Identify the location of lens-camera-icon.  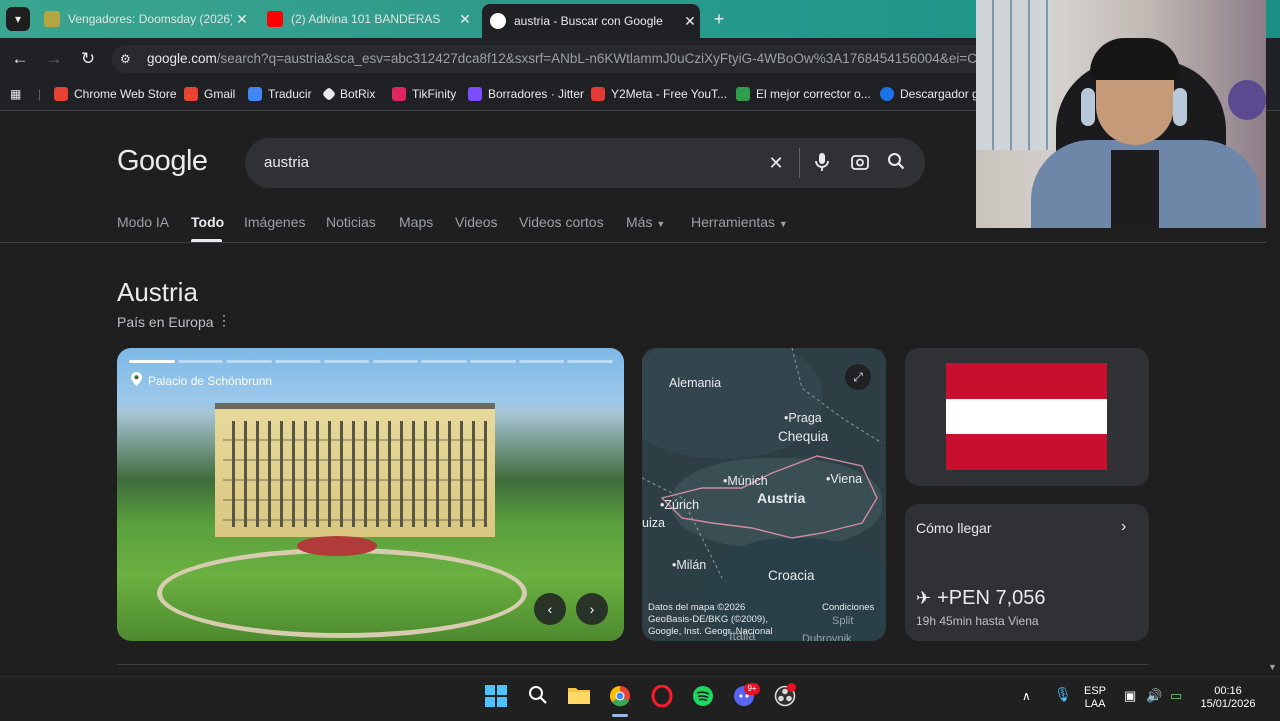
(860, 163).